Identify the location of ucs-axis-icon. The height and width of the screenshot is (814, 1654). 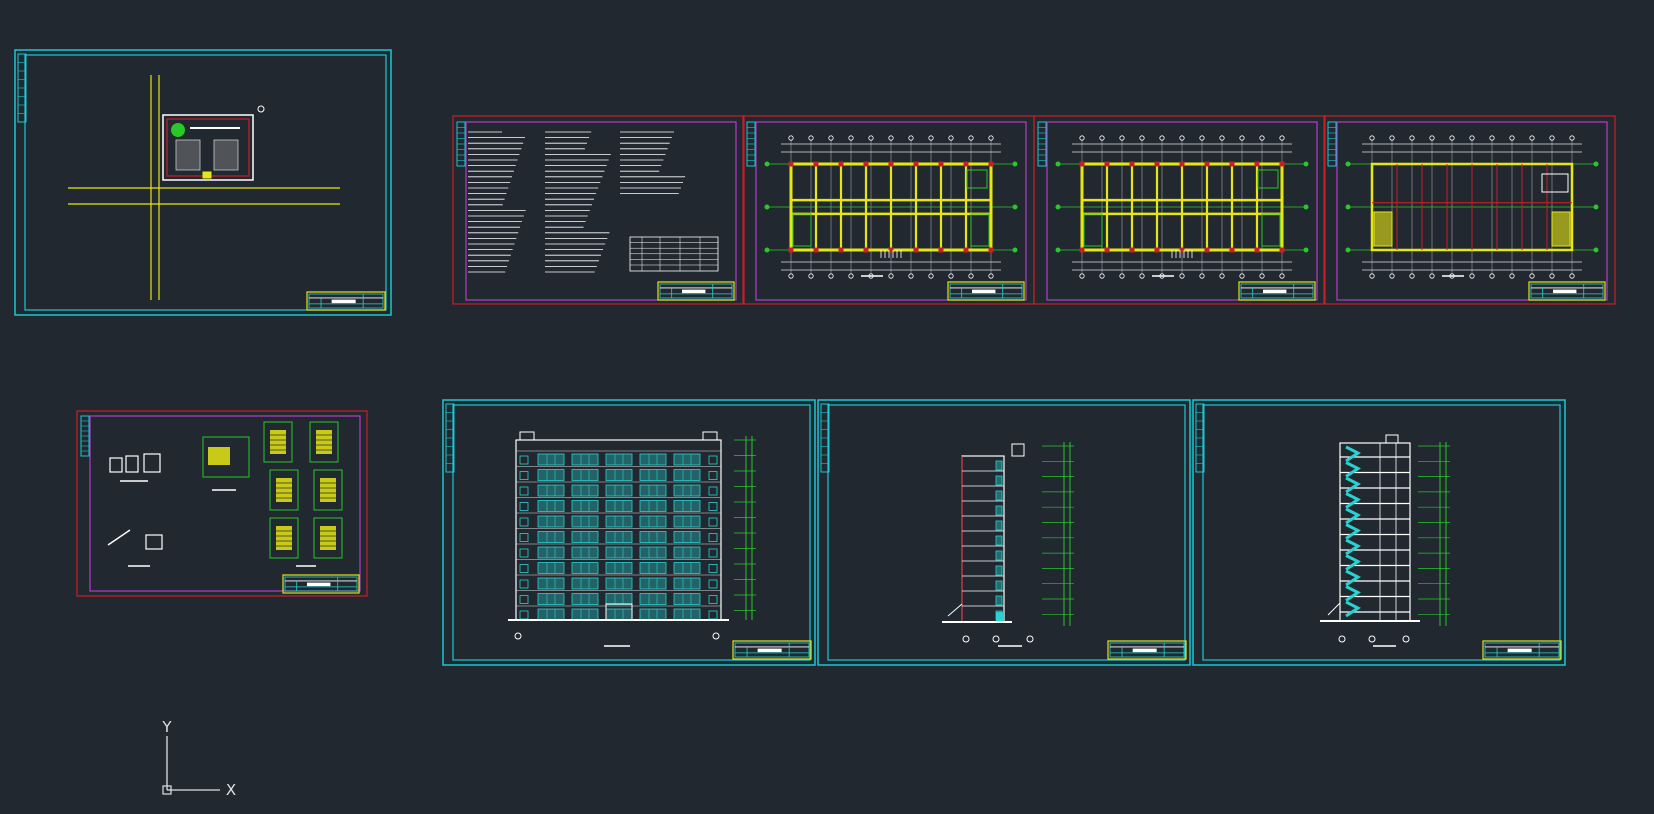
(191, 765).